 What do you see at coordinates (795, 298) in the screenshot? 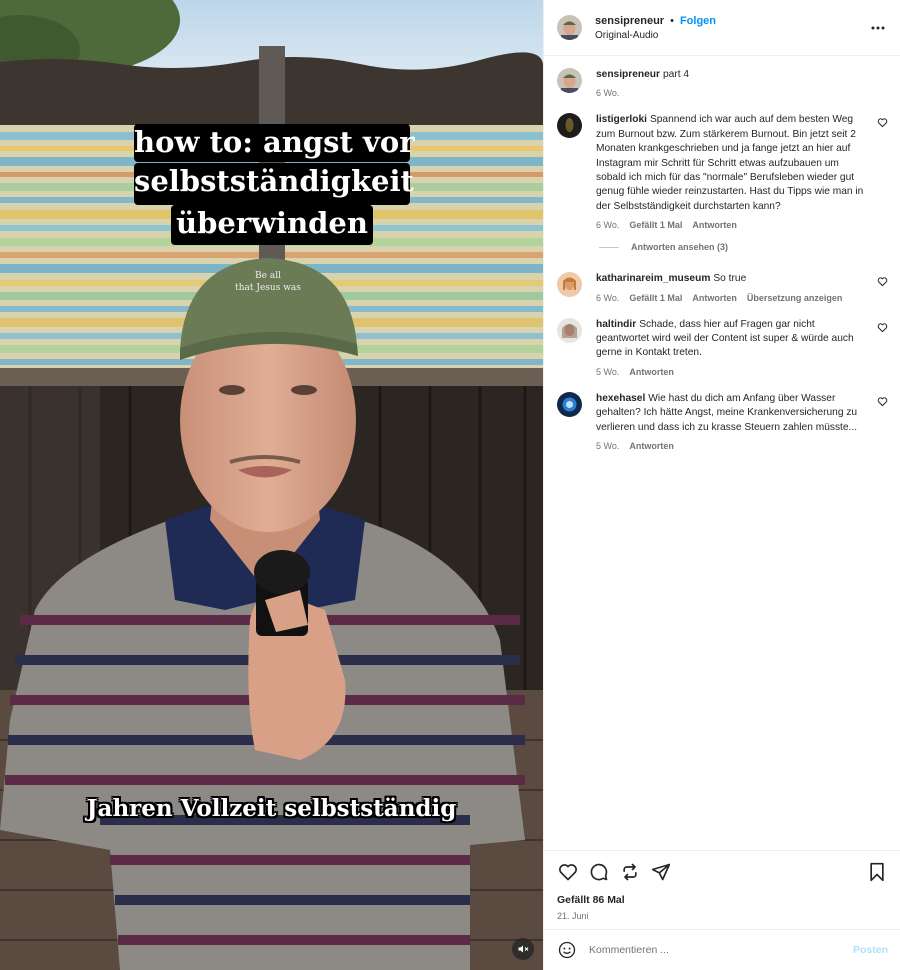
I see `translate-button: Übersetzung anzeigen` at bounding box center [795, 298].